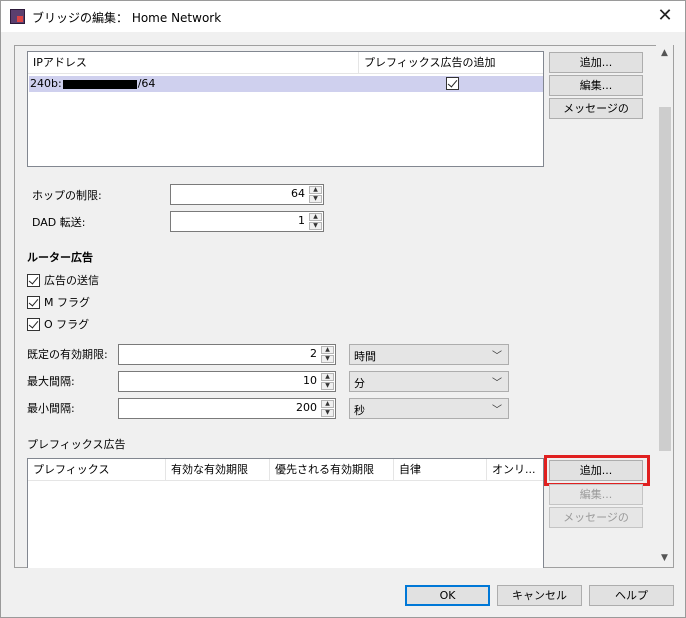 The height and width of the screenshot is (618, 686). I want to click on scroll-up-icon: ▲, so click(664, 53).